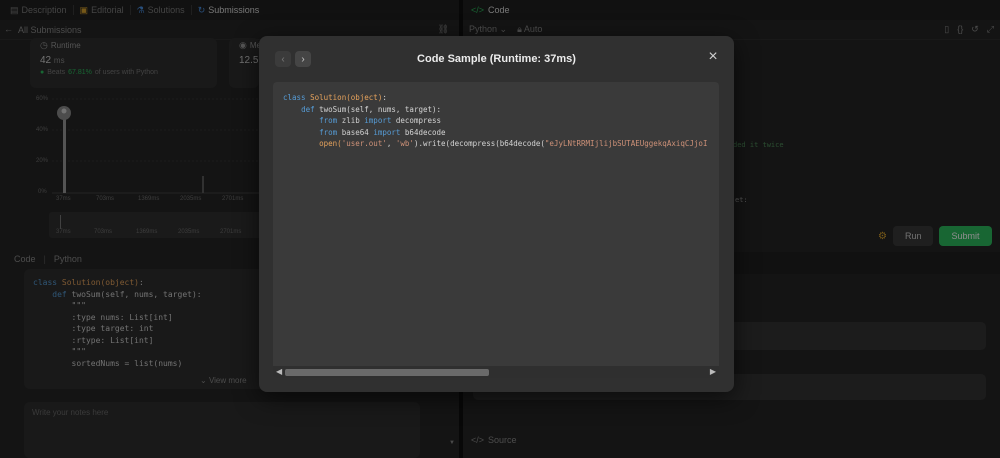  What do you see at coordinates (279, 371) in the screenshot?
I see `scroll-left-arrow-icon: ◀` at bounding box center [279, 371].